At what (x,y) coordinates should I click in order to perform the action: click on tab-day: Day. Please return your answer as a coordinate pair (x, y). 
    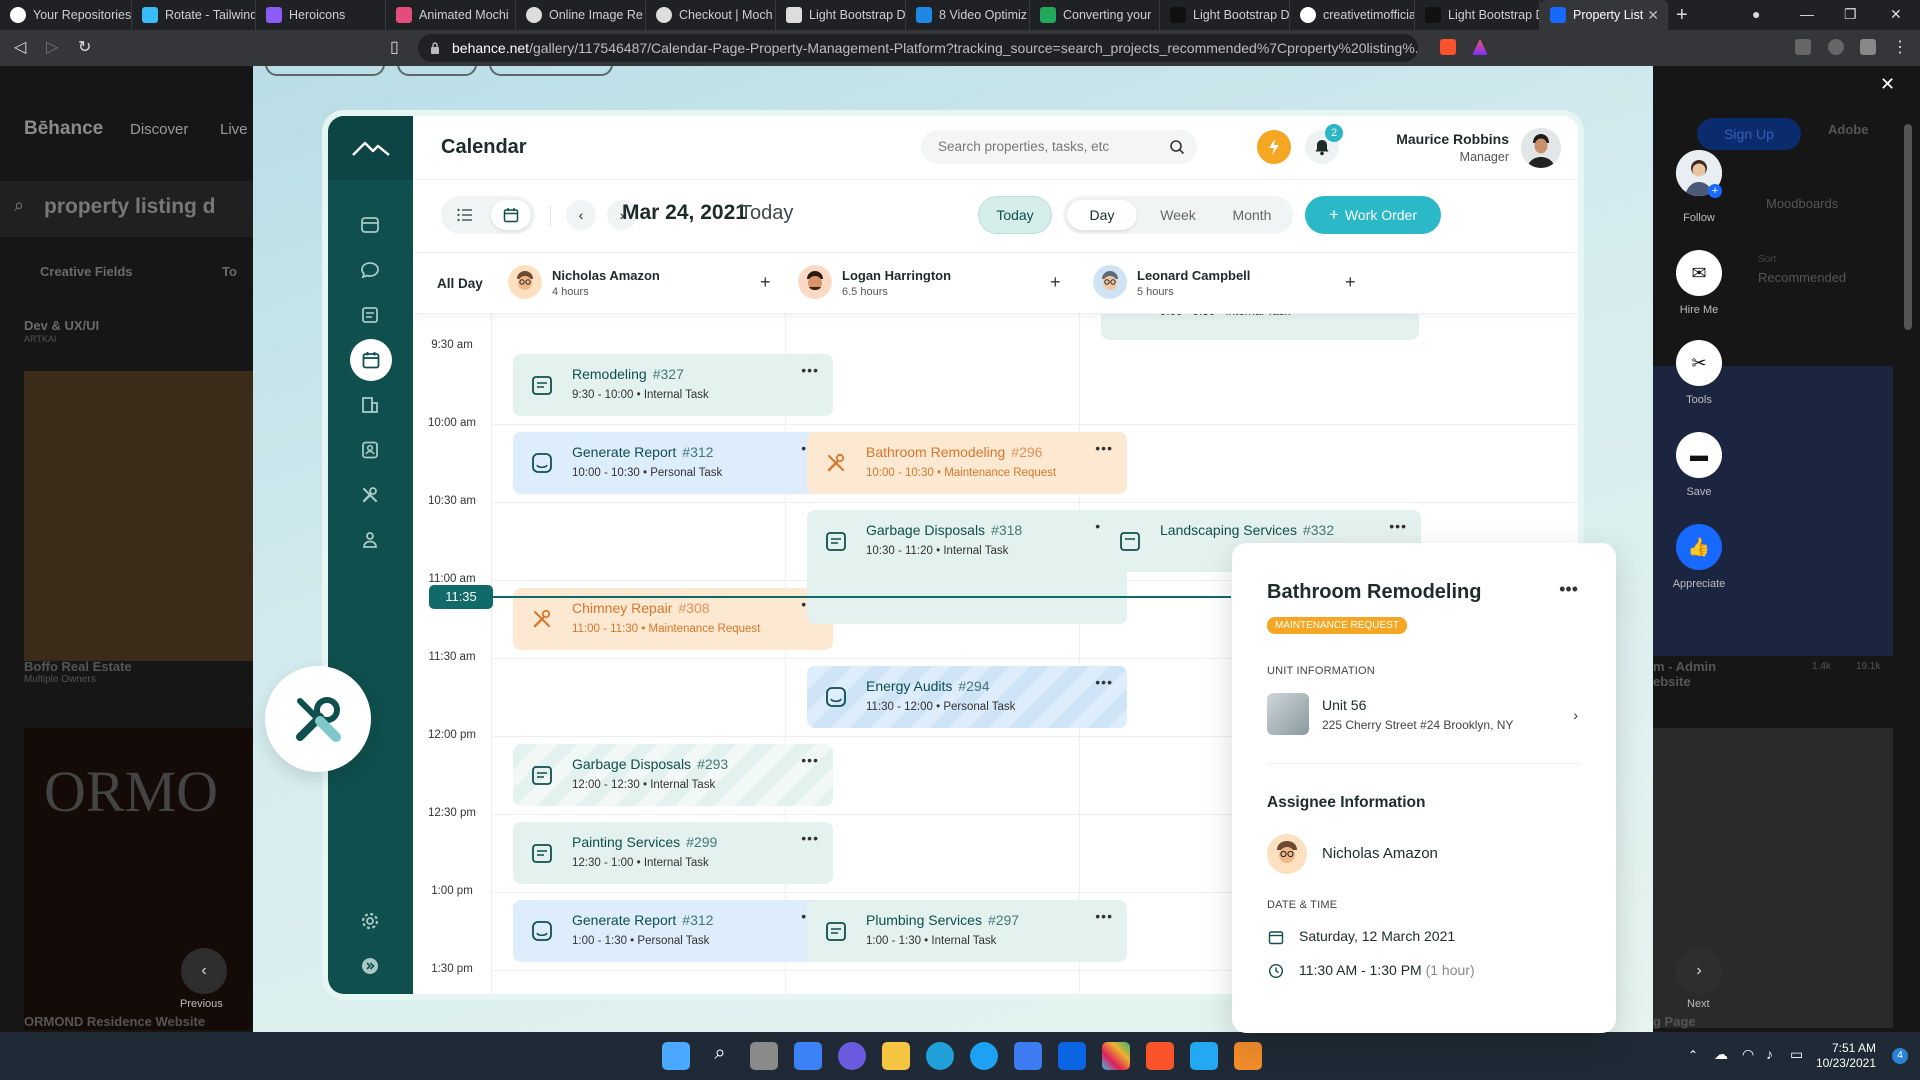
    Looking at the image, I should click on (1102, 215).